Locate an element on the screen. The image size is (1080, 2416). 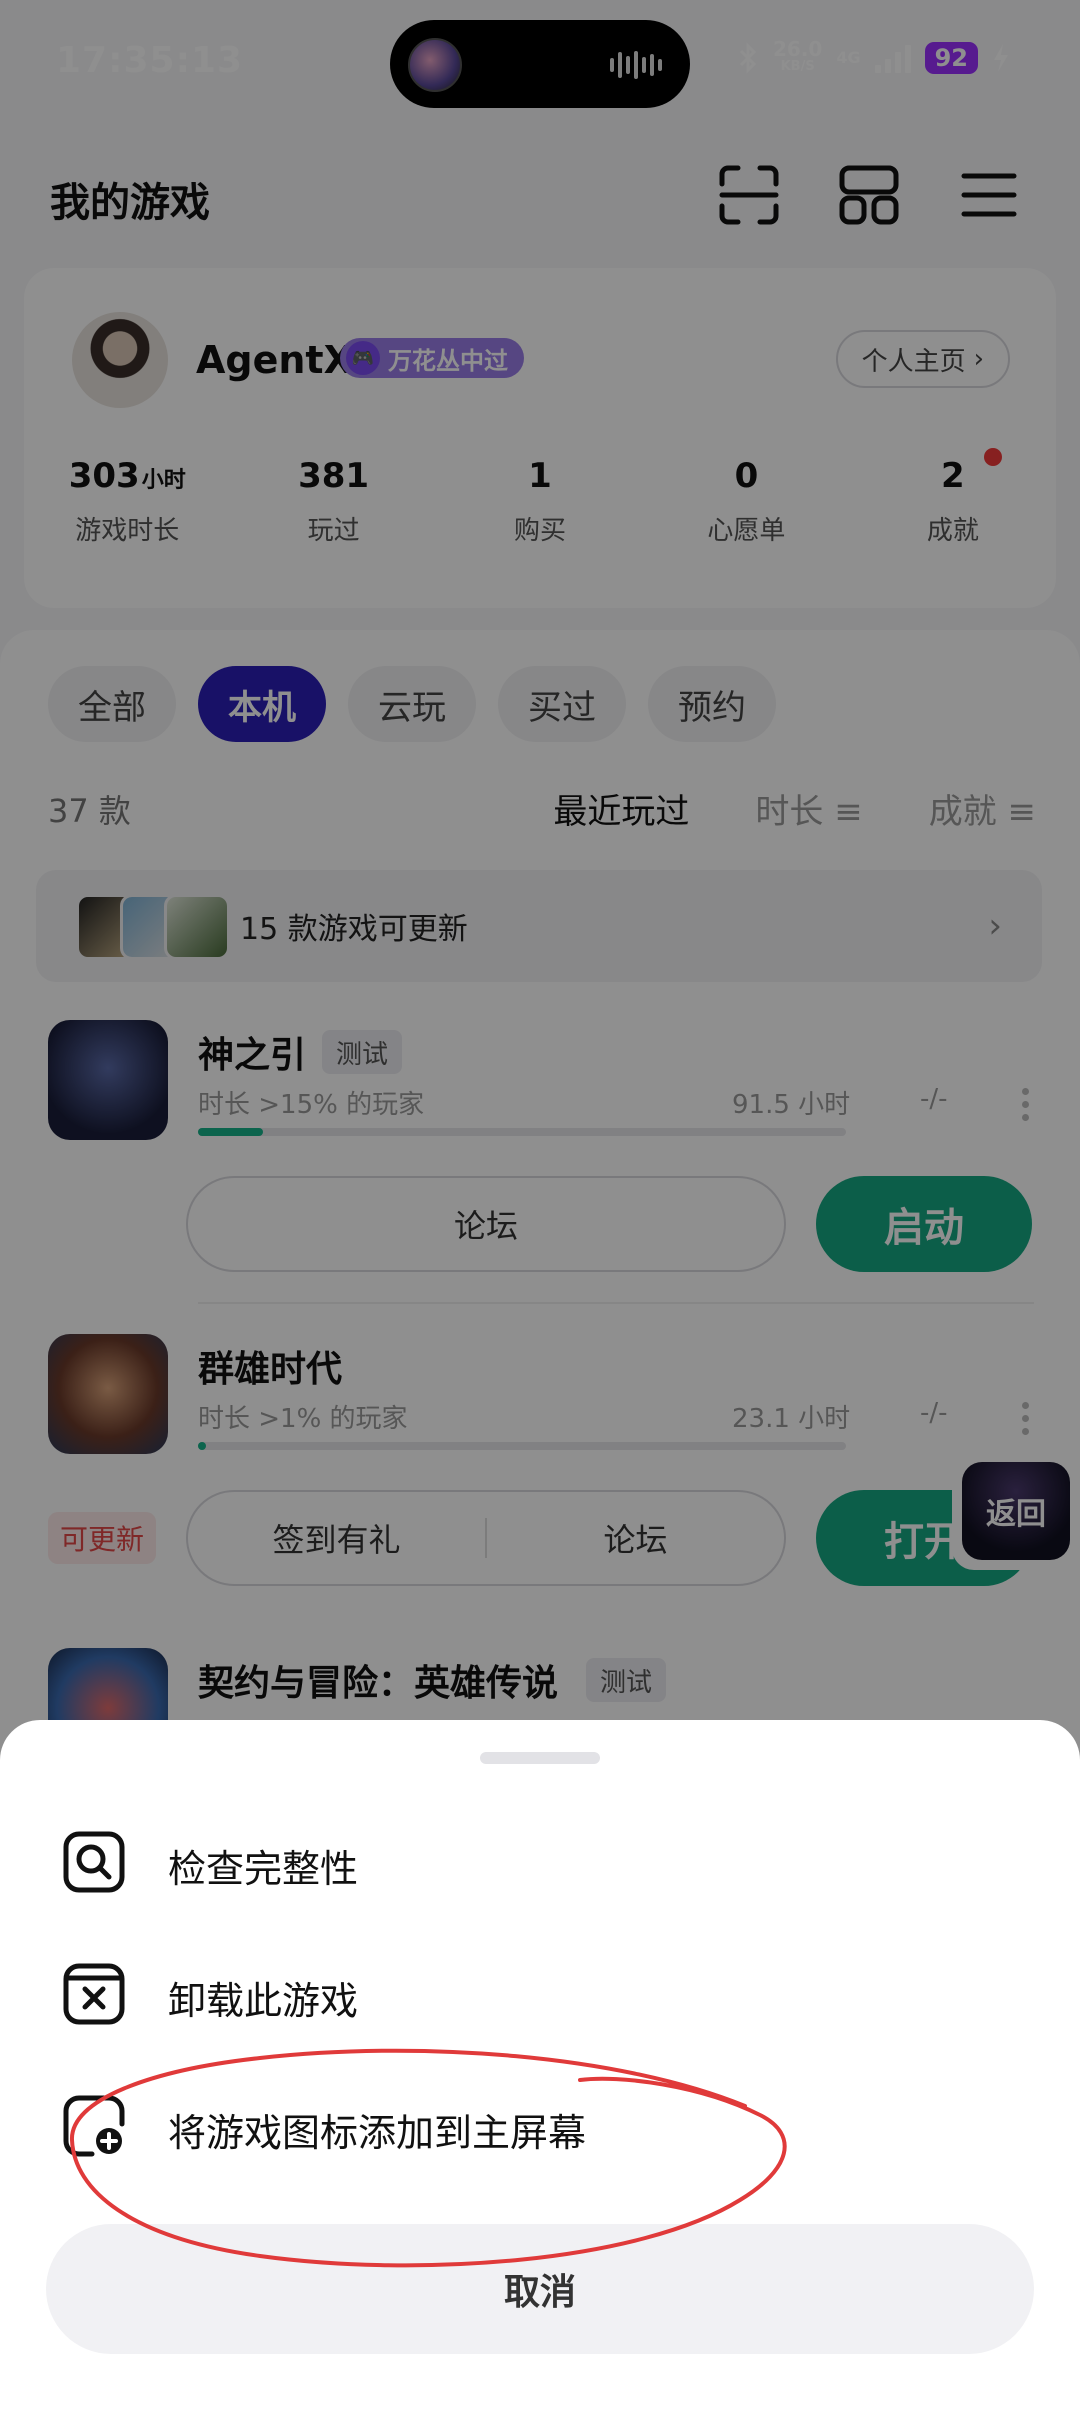
check-integrity-option: 检查完整性 is located at coordinates (540, 1860).